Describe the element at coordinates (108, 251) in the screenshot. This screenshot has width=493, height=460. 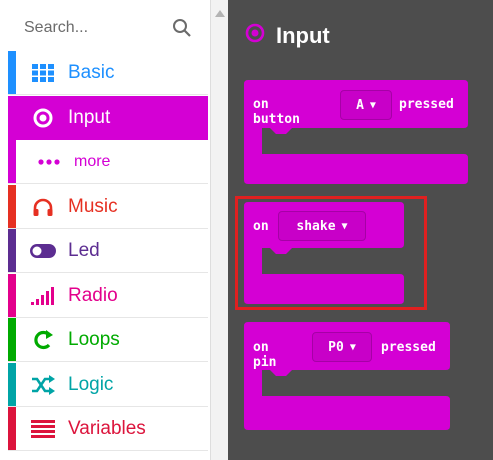
I see `category-led: Led` at that location.